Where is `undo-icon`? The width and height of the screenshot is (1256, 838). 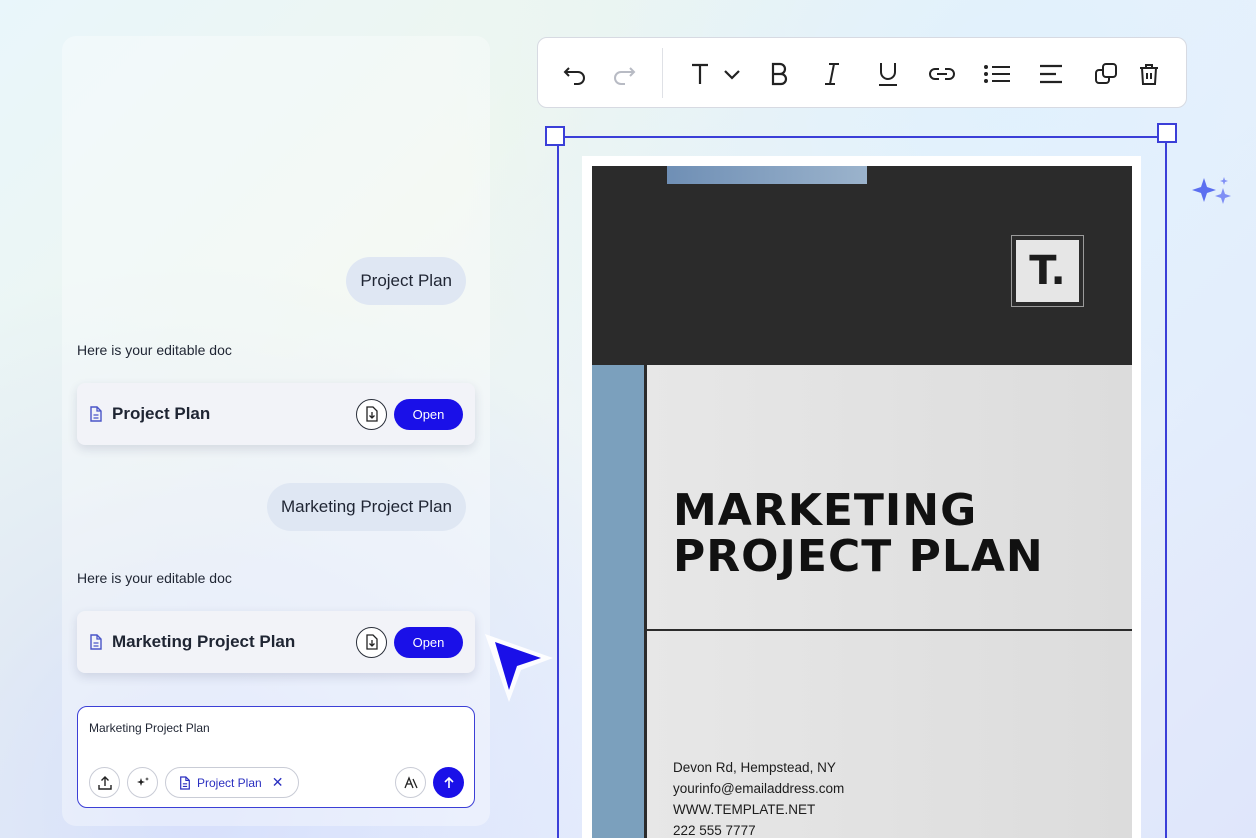
undo-icon is located at coordinates (575, 74).